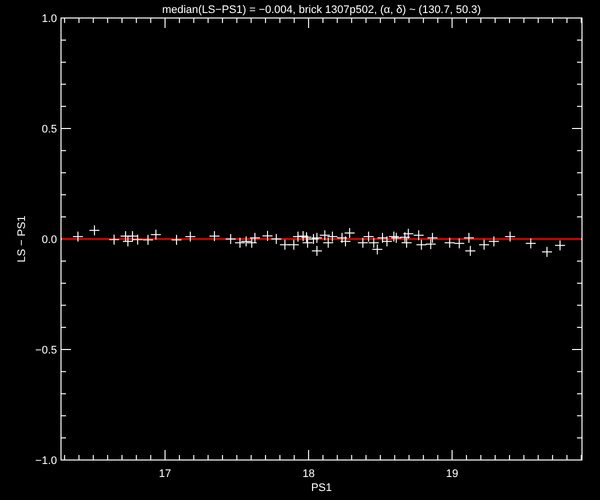 The height and width of the screenshot is (500, 600). I want to click on axis-label: LS − PS1, so click(22, 239).